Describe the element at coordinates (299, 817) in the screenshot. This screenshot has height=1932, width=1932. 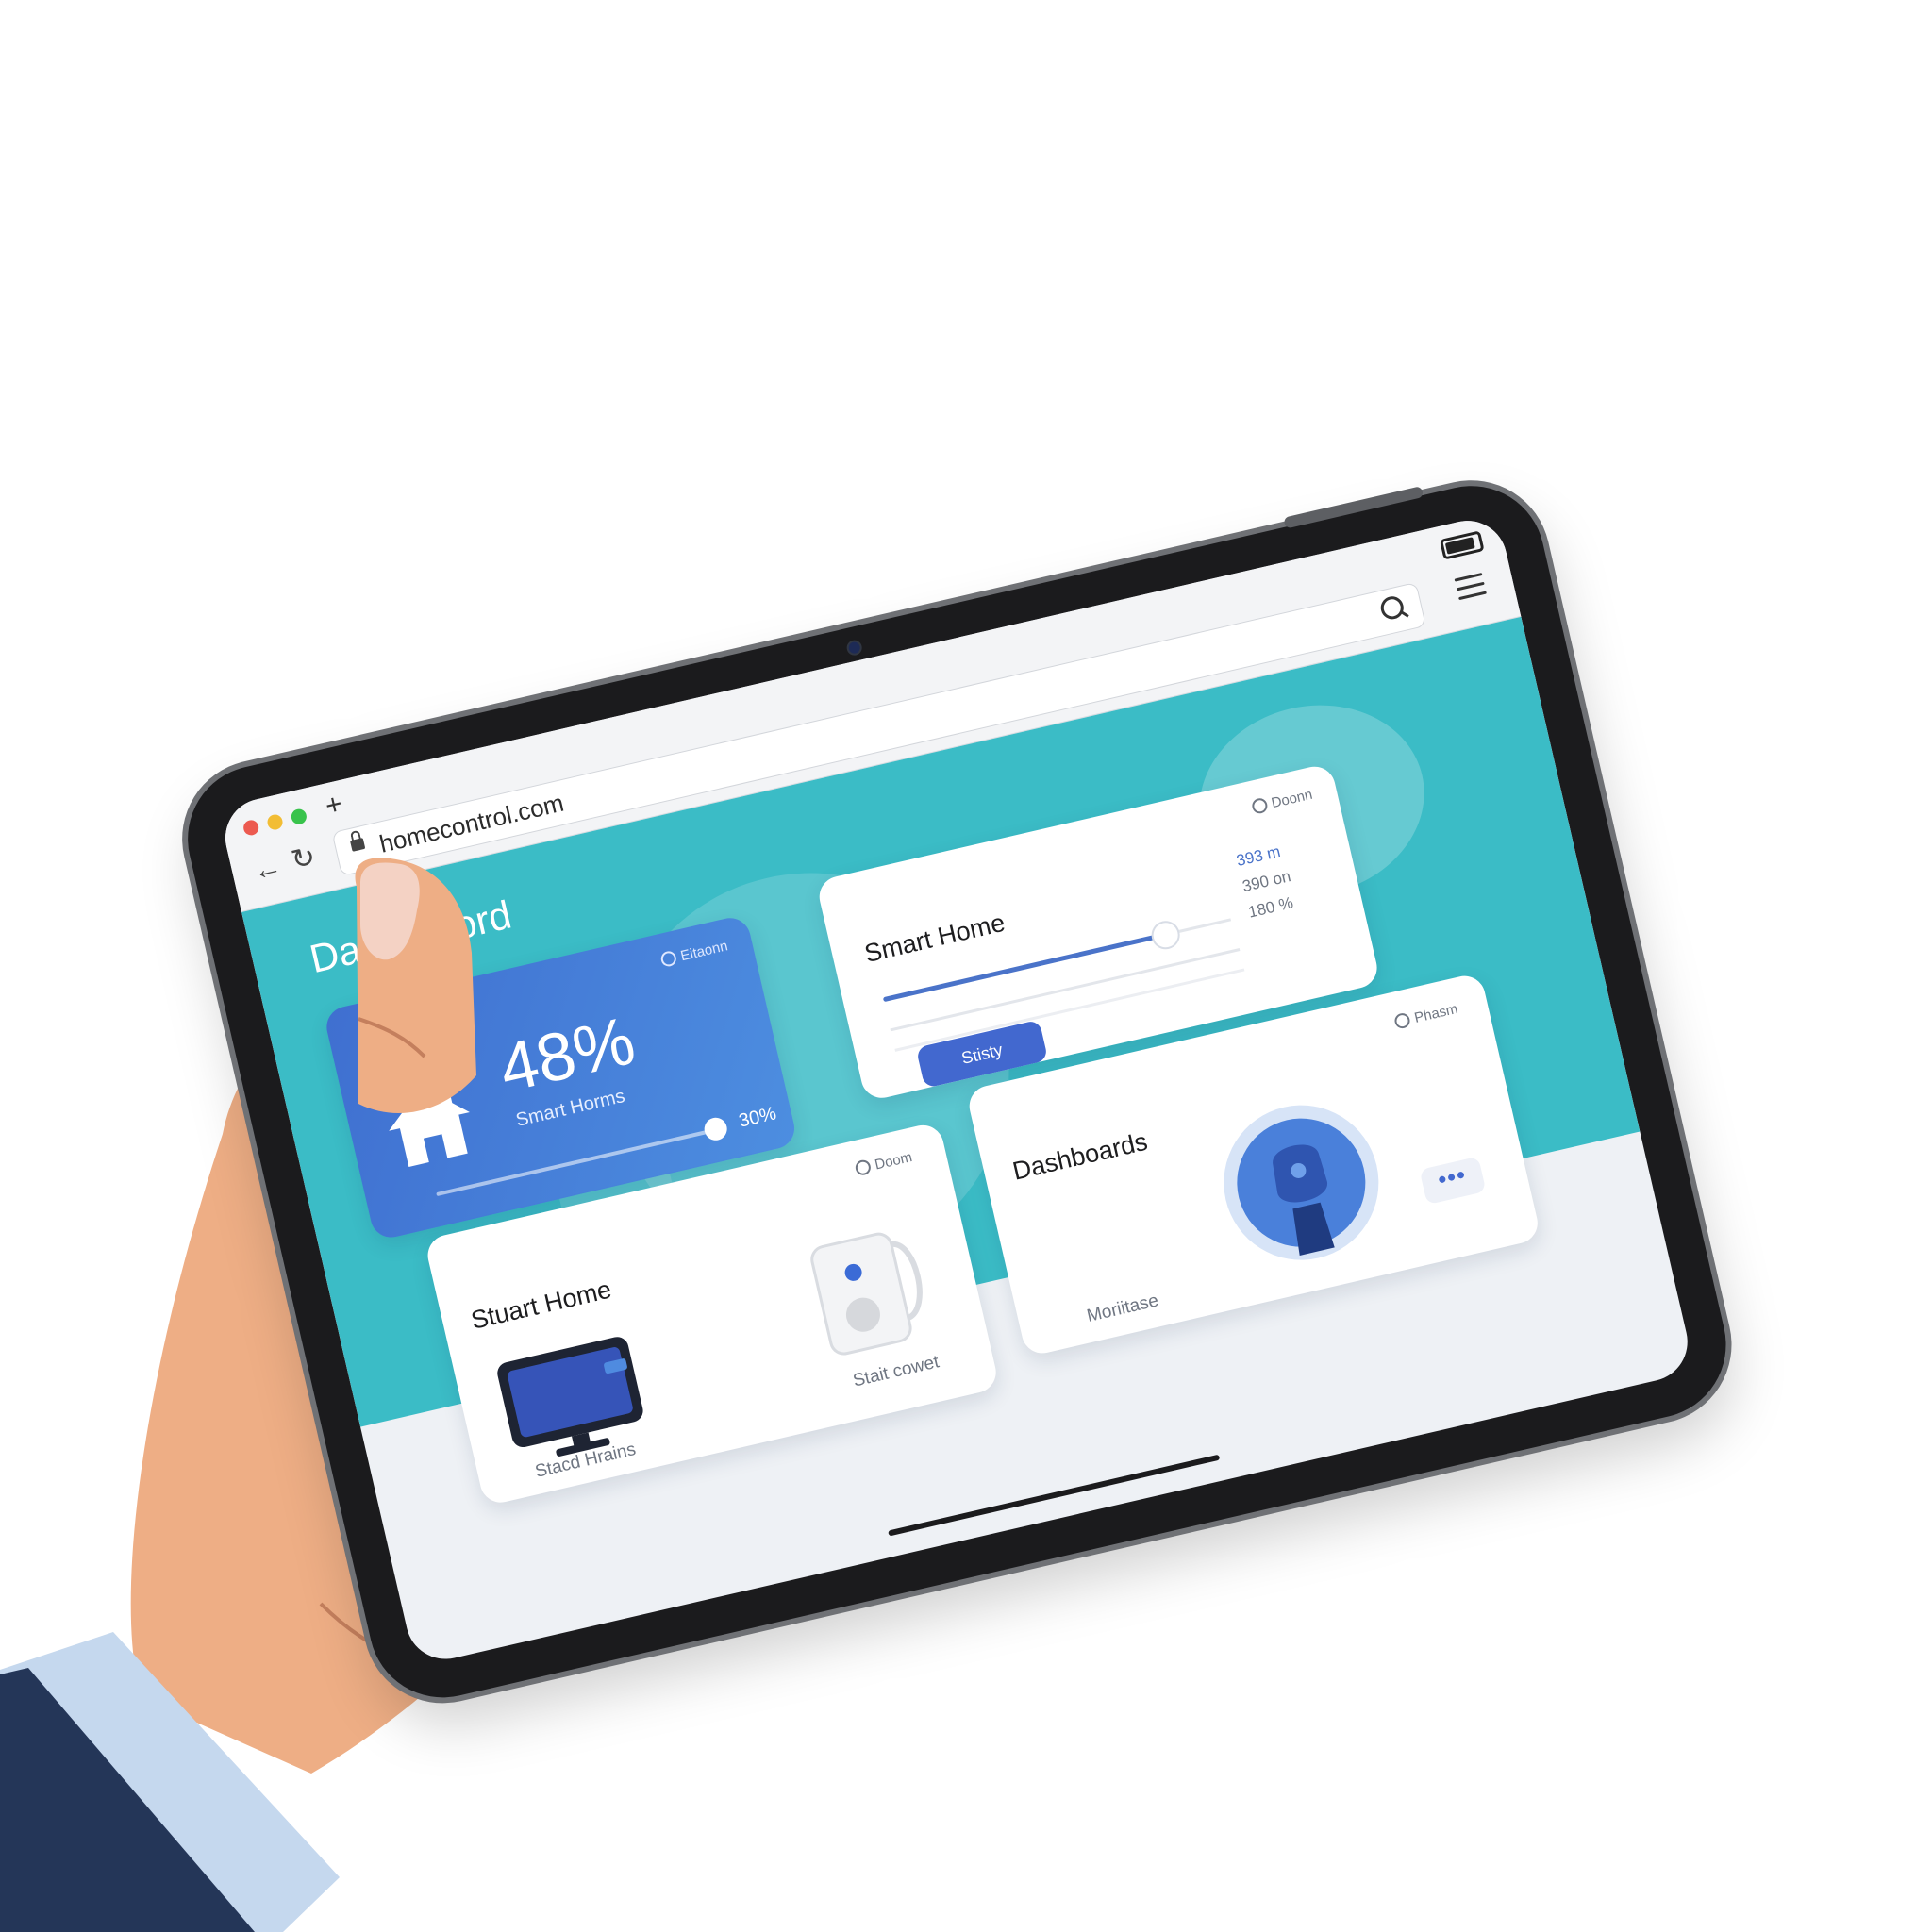
I see `maximize-window-button` at that location.